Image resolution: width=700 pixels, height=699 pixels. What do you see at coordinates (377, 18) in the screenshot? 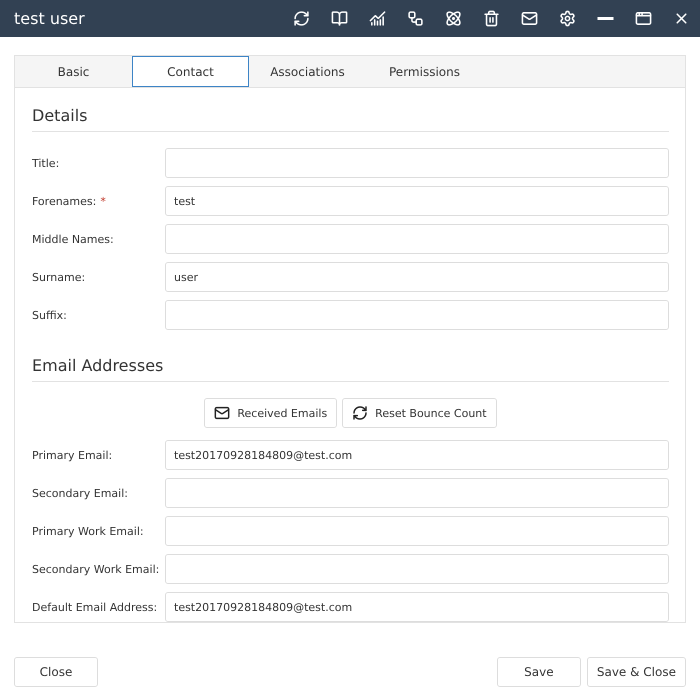
I see `chart-icon` at bounding box center [377, 18].